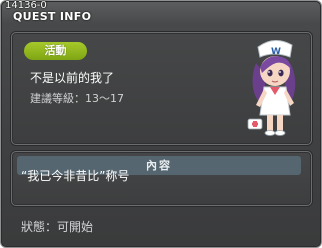 The width and height of the screenshot is (322, 248). What do you see at coordinates (276, 52) in the screenshot?
I see `svg-text: W` at bounding box center [276, 52].